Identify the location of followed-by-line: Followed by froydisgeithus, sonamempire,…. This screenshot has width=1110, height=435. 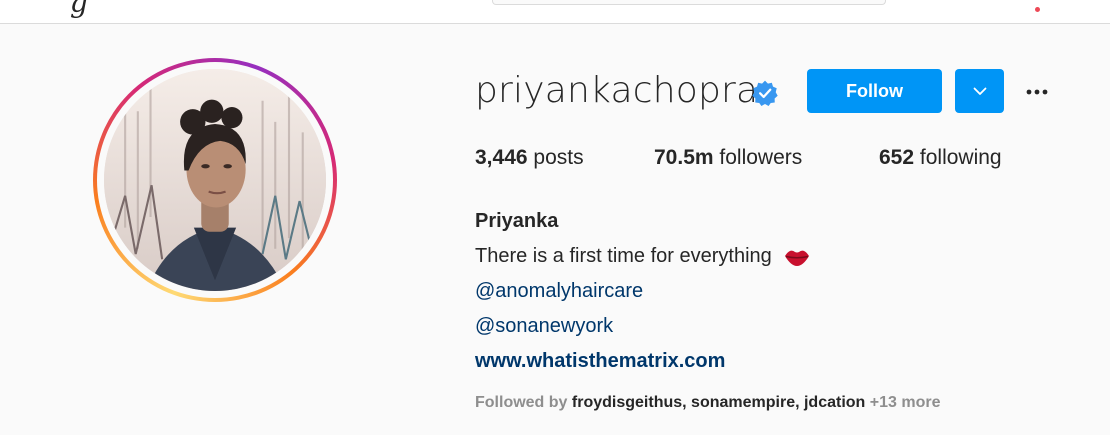
(708, 403).